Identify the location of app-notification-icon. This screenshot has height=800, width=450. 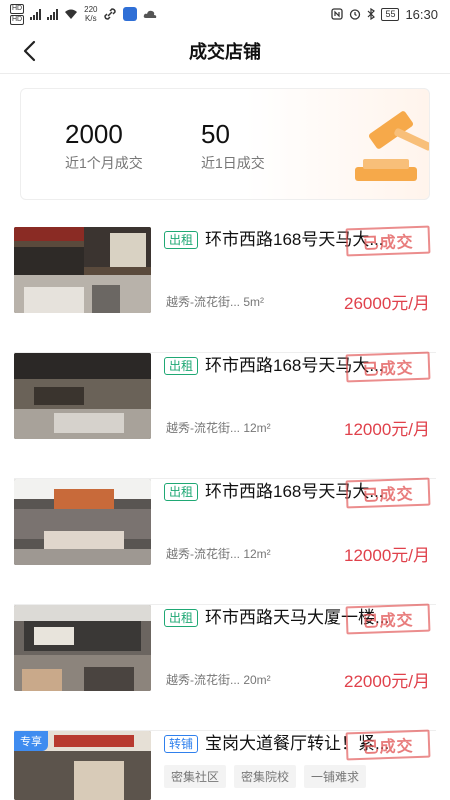
(130, 14).